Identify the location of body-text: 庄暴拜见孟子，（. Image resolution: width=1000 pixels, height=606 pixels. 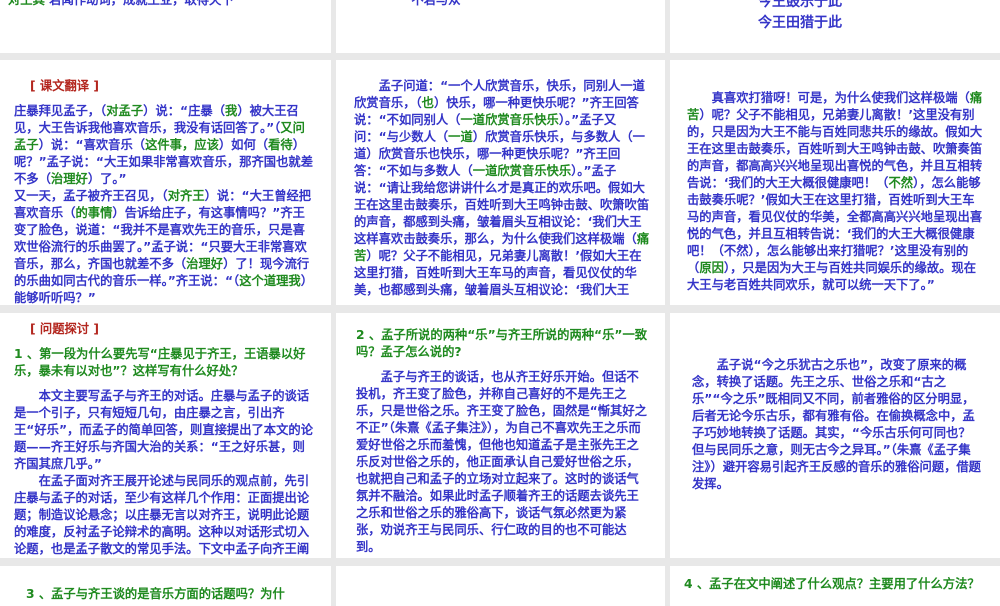
(60, 111).